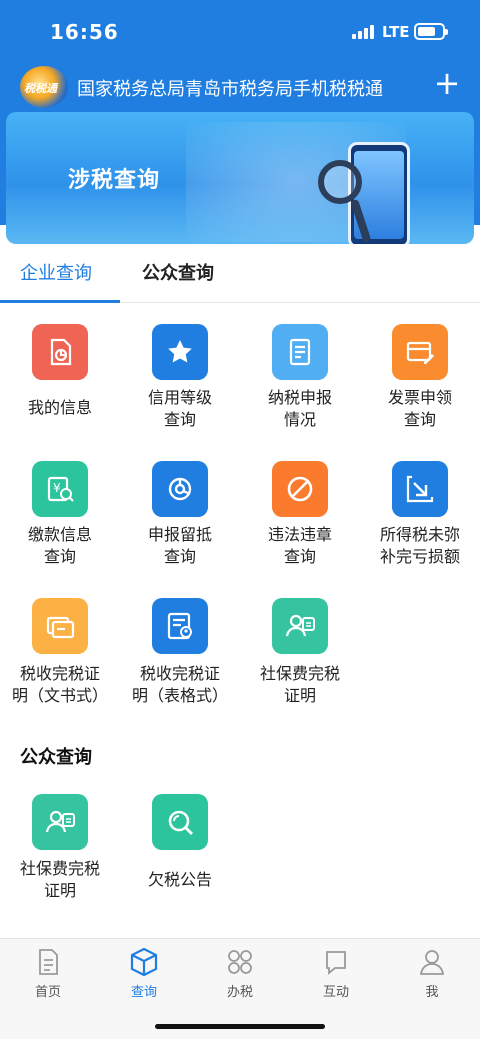 Image resolution: width=480 pixels, height=1039 pixels. Describe the element at coordinates (180, 489) in the screenshot. I see `offset-icon` at that location.